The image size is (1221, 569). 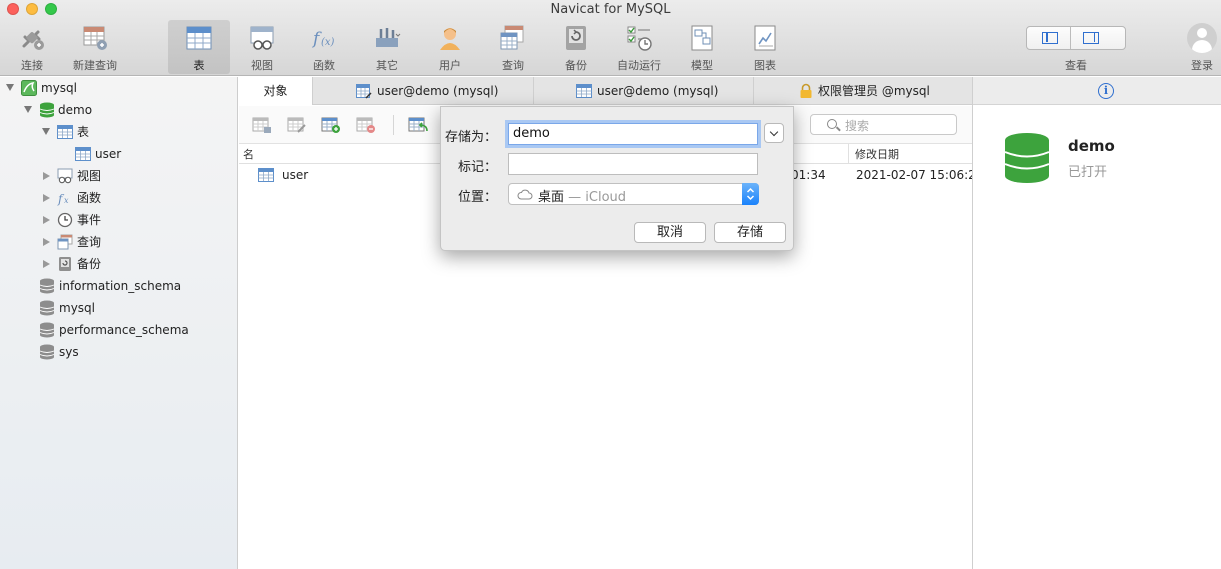 What do you see at coordinates (1202, 65) in the screenshot?
I see `login-label: 登录` at bounding box center [1202, 65].